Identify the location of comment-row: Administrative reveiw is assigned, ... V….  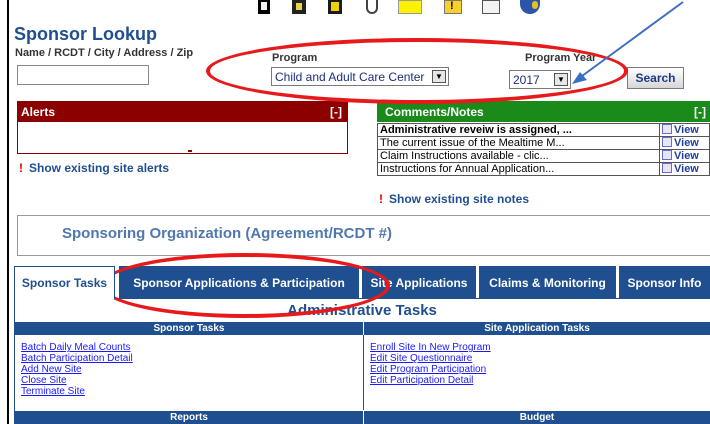
(543, 130).